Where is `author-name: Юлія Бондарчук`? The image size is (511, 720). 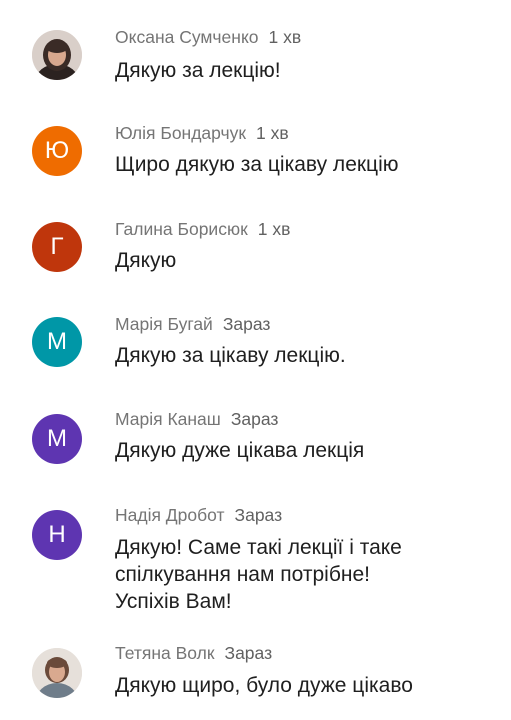 author-name: Юлія Бондарчук is located at coordinates (181, 133).